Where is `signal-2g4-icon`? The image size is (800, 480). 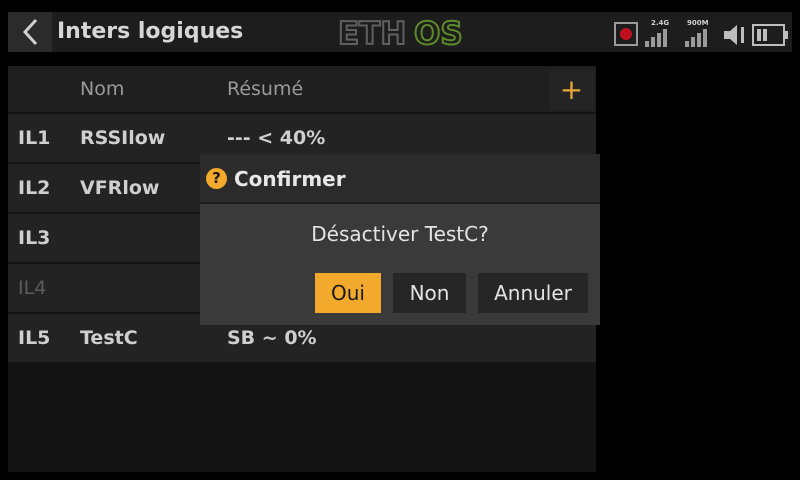
signal-2g4-icon is located at coordinates (656, 38).